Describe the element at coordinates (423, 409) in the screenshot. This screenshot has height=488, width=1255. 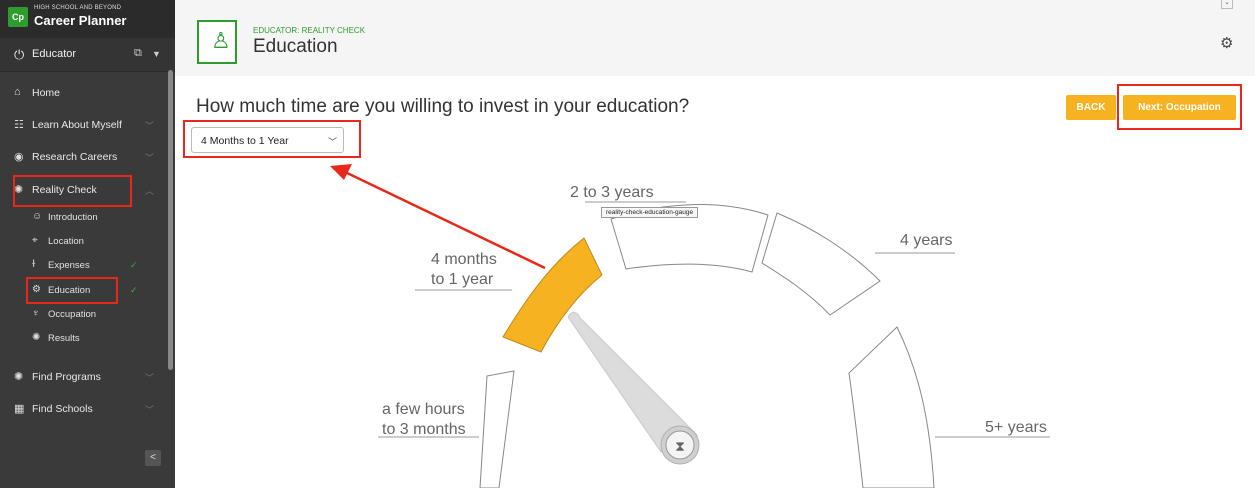
I see `gauge-label-line: a few hours` at that location.